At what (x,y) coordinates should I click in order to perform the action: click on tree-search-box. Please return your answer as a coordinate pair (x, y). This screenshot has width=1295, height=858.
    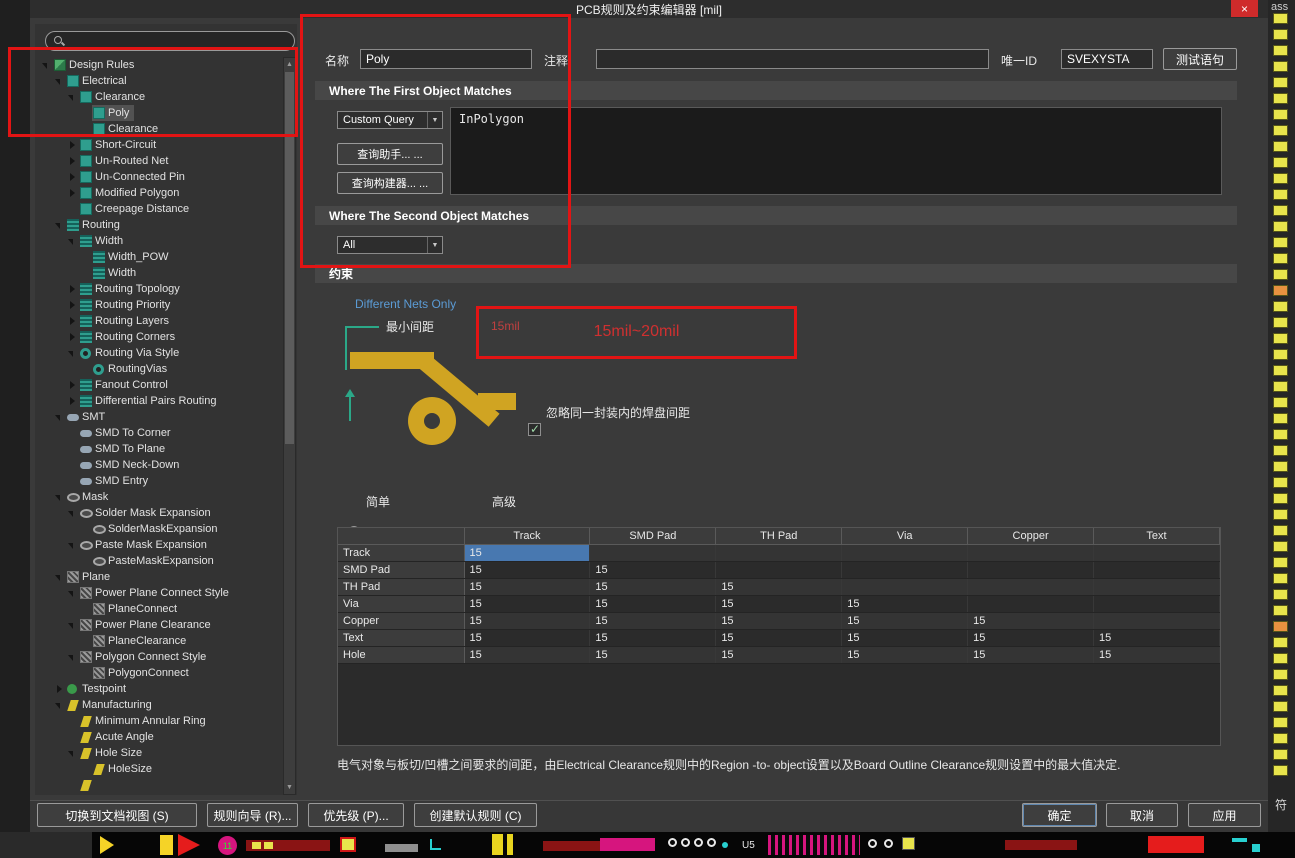
    Looking at the image, I should click on (170, 41).